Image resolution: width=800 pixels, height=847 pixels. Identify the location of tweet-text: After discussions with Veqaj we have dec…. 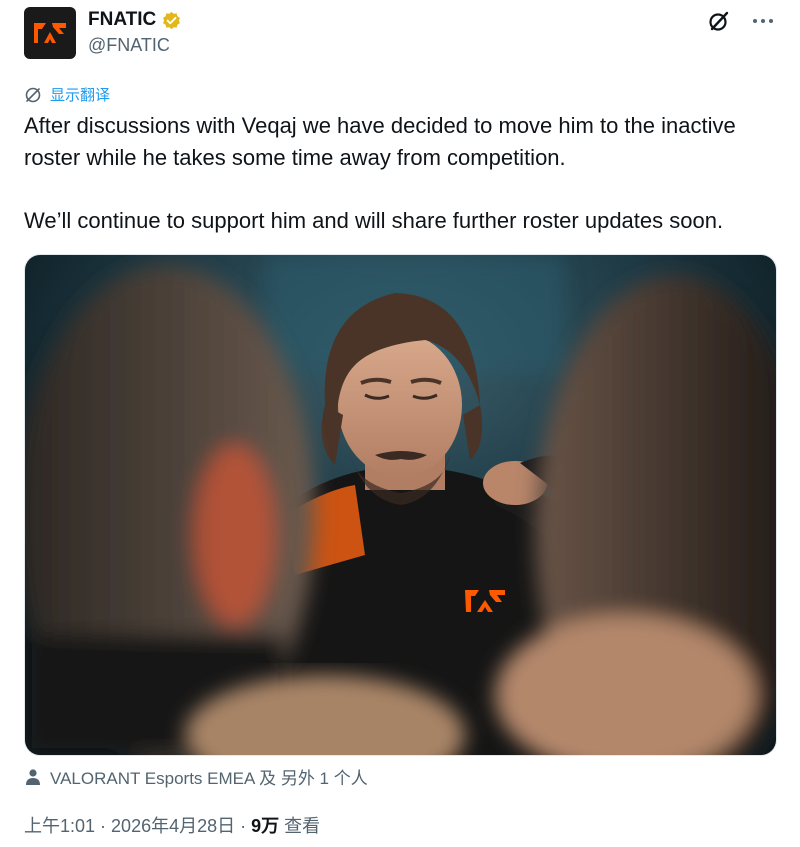
(404, 173).